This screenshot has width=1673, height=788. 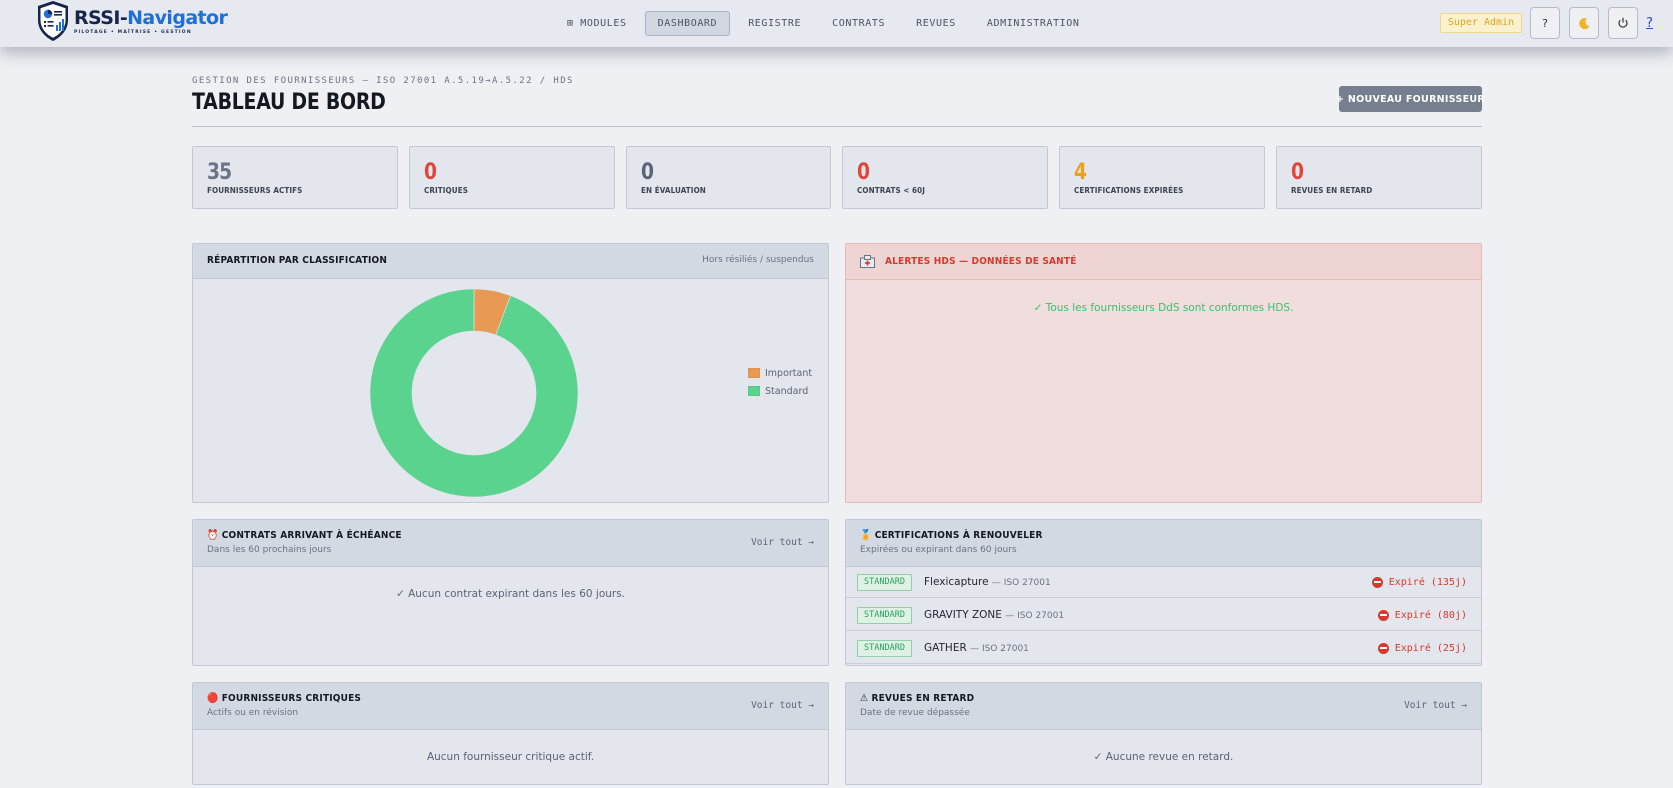 I want to click on legend-label: Standard, so click(x=787, y=391).